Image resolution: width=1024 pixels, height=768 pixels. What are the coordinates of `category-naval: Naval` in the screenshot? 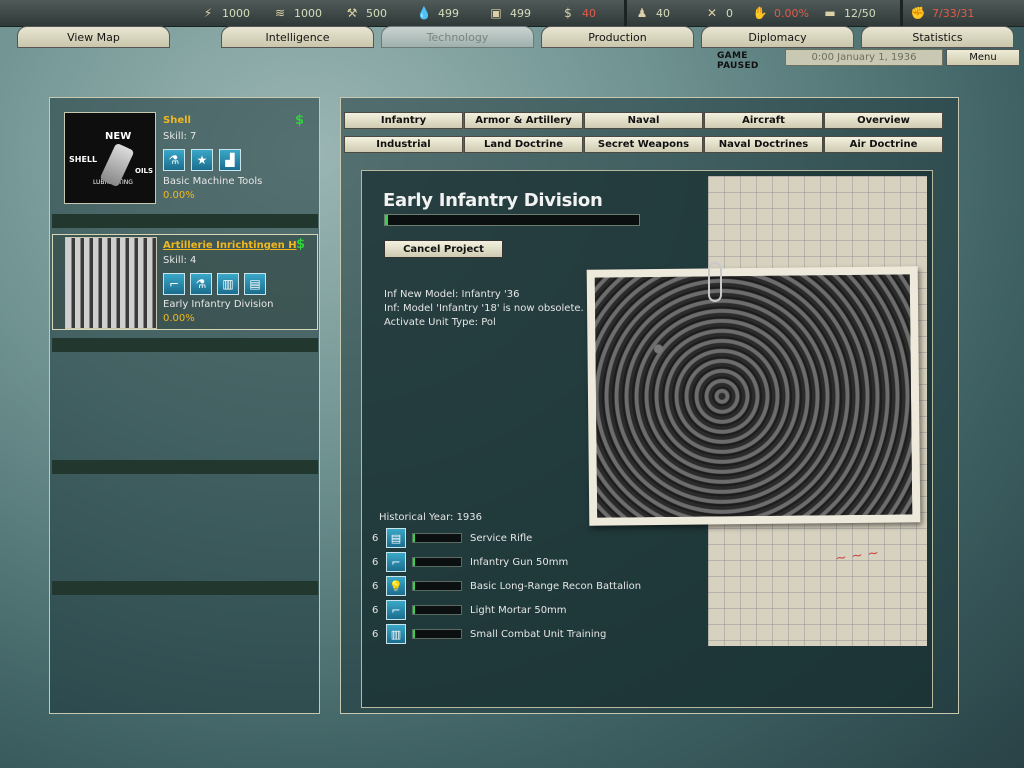 It's located at (643, 120).